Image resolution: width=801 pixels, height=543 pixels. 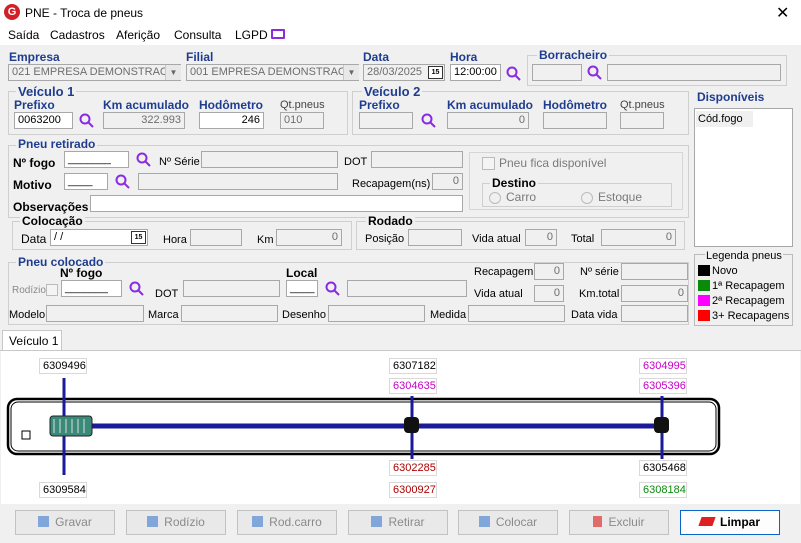 What do you see at coordinates (731, 97) in the screenshot?
I see `disponiveis-title: Disponíveis` at bounding box center [731, 97].